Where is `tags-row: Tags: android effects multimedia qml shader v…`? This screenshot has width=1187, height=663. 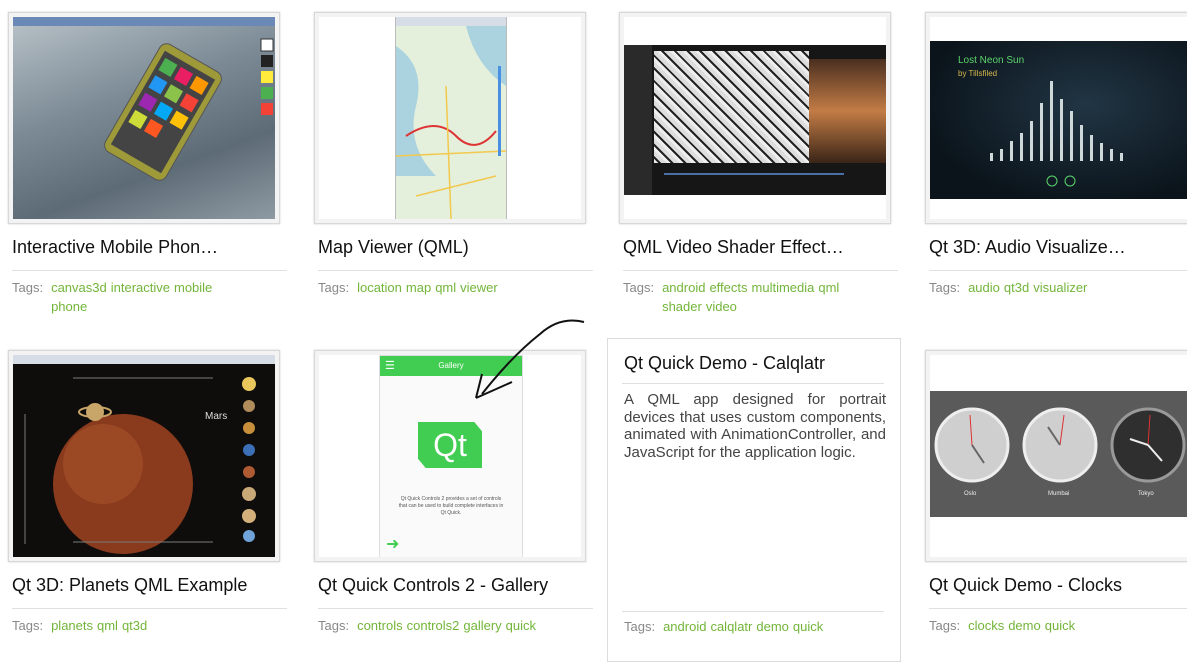
tags-row: Tags: android effects multimedia qml shader v… is located at coordinates (758, 297).